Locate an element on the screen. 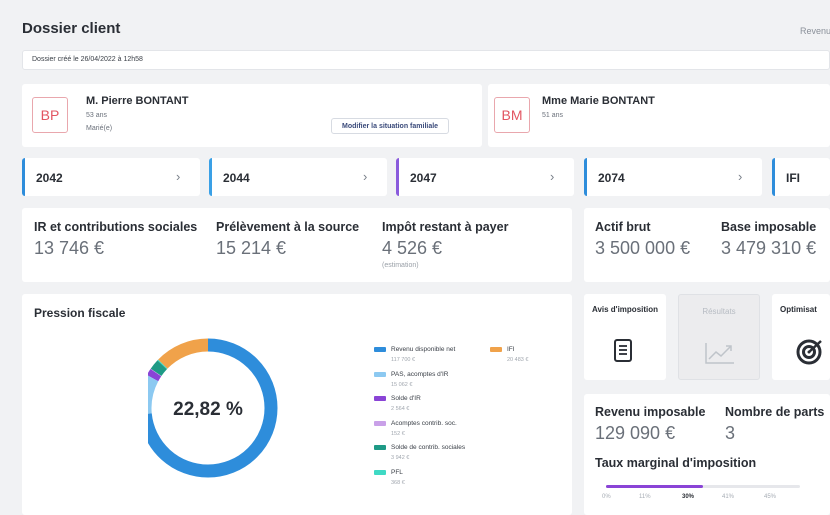 The width and height of the screenshot is (830, 515). tab-2042: 2042 › is located at coordinates (111, 177).